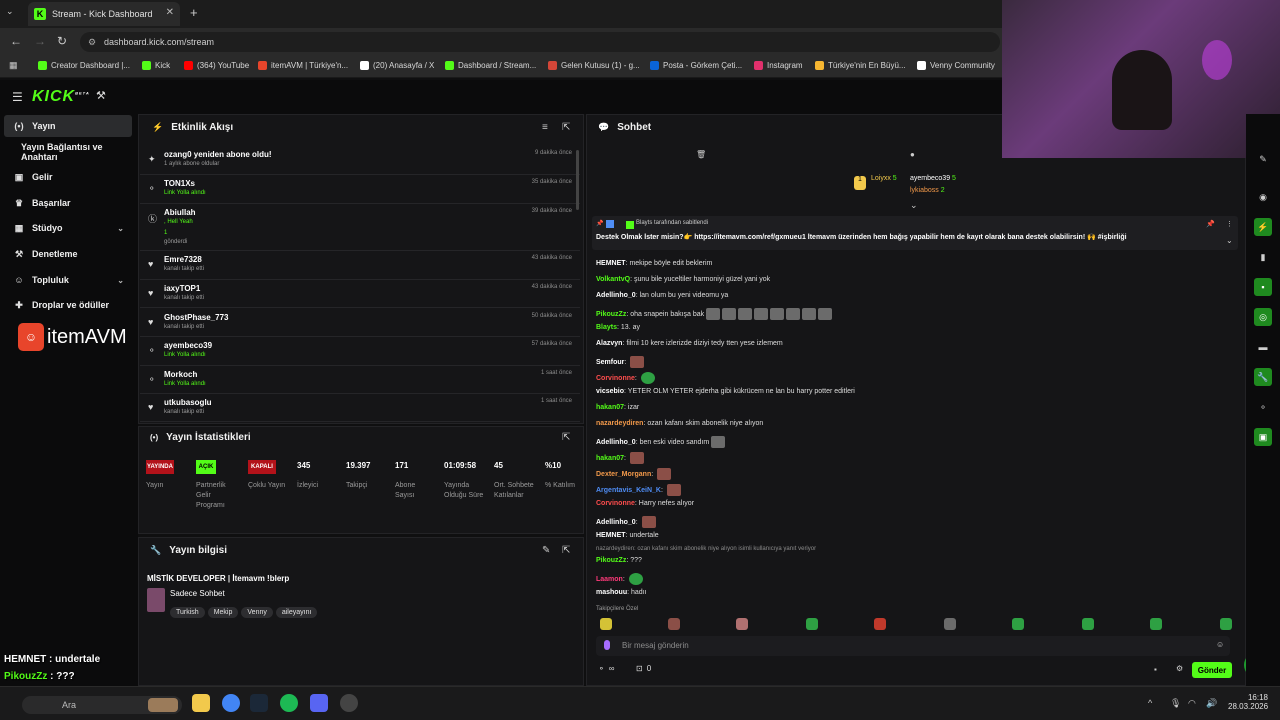 This screenshot has height=720, width=1280. Describe the element at coordinates (194, 12) in the screenshot. I see `new-tab-icon: +` at that location.